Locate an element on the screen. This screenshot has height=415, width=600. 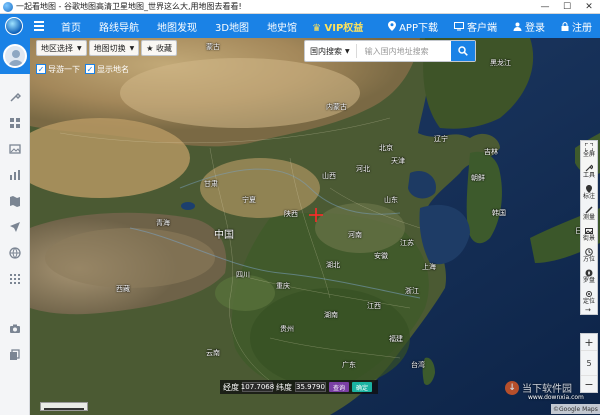
coordinate-bar: 经度 107.7068 纬度 35.9790 查询 确定 is located at coordinates (299, 387).